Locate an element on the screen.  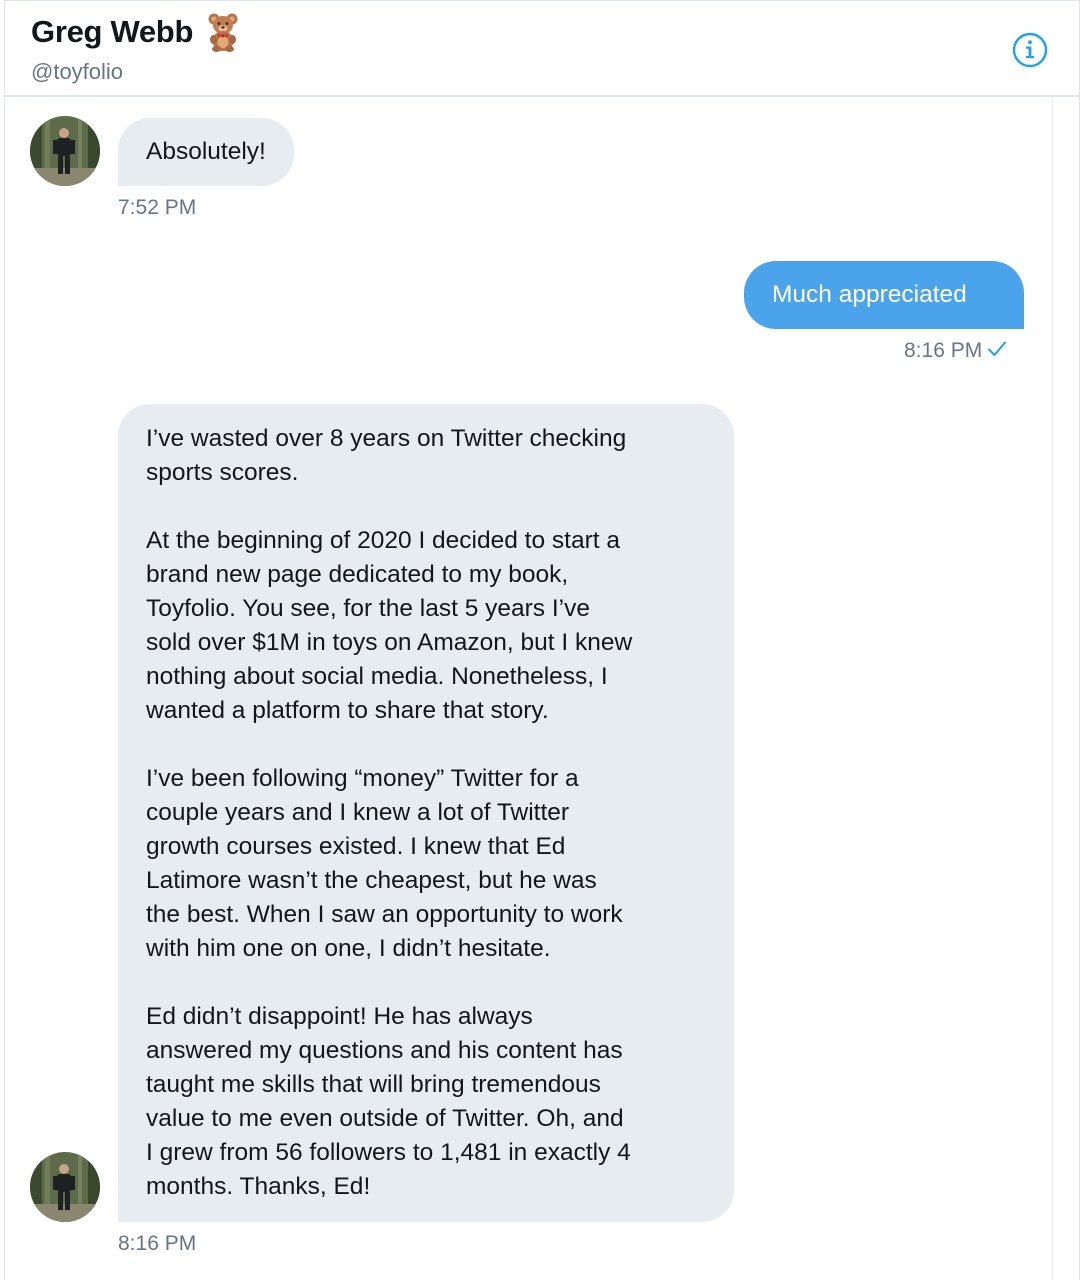
conversation-header: Greg Webb @toyfolio is located at coordinates (542, 48).